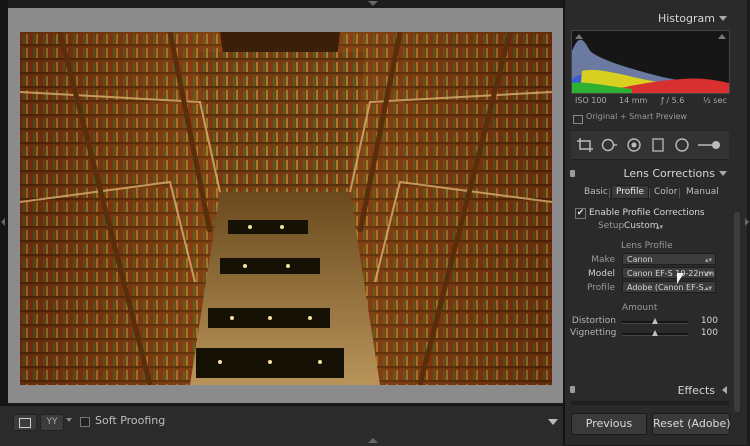 The image size is (750, 446). Describe the element at coordinates (640, 308) in the screenshot. I see `amount-heading: Amount` at that location.